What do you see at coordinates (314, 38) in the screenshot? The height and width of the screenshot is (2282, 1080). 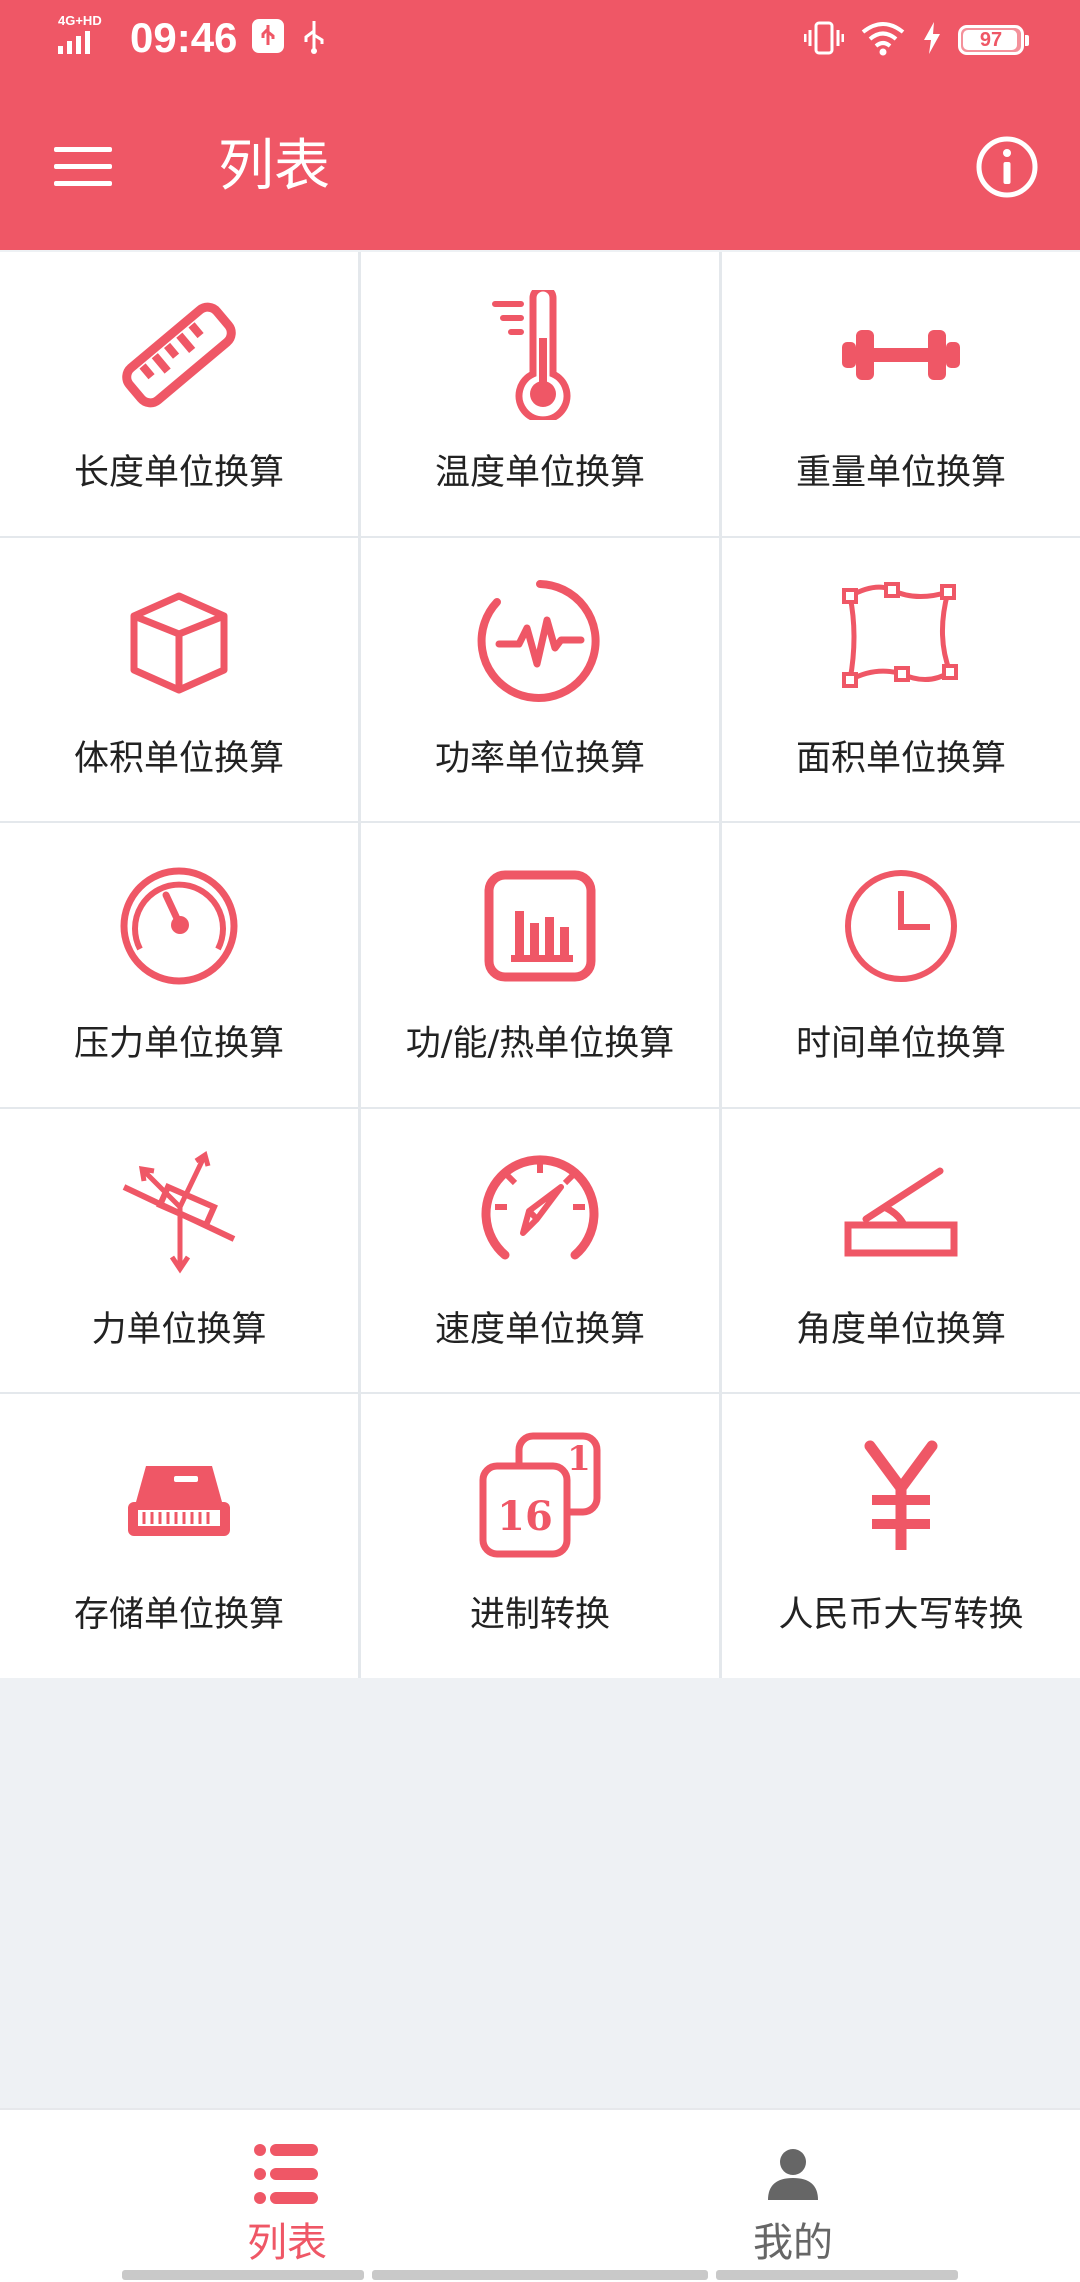 I see `usb-icon` at bounding box center [314, 38].